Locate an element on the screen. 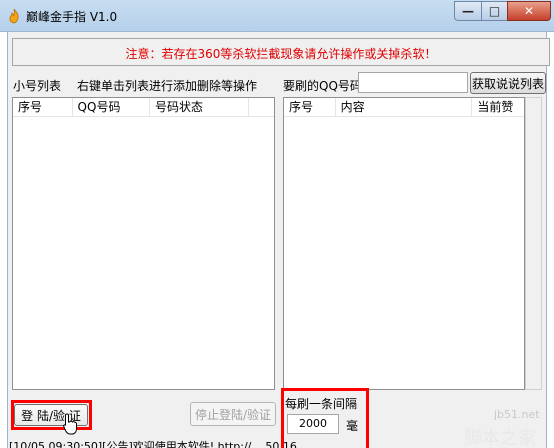 Image resolution: width=554 pixels, height=448 pixels. notice-box: 注意：若存在360等杀软拦截现象请允许操作或关掉杀软！ is located at coordinates (281, 52).